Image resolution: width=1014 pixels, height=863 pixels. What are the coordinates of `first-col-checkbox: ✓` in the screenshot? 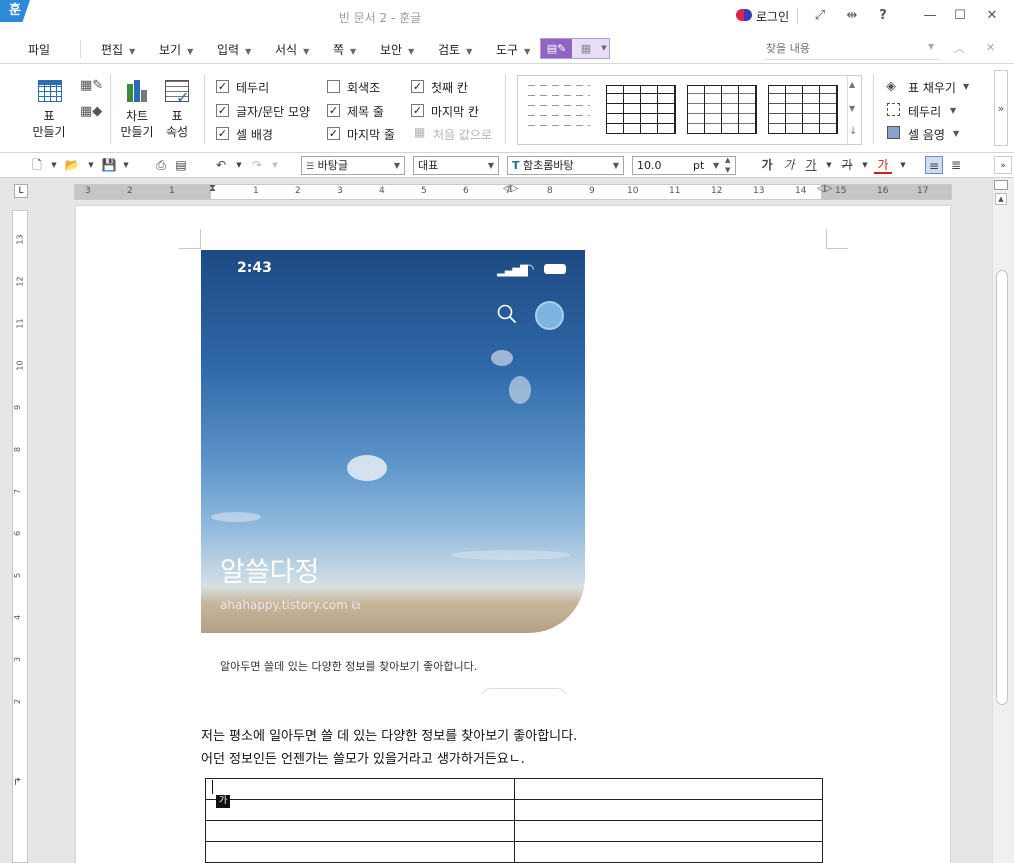 It's located at (417, 86).